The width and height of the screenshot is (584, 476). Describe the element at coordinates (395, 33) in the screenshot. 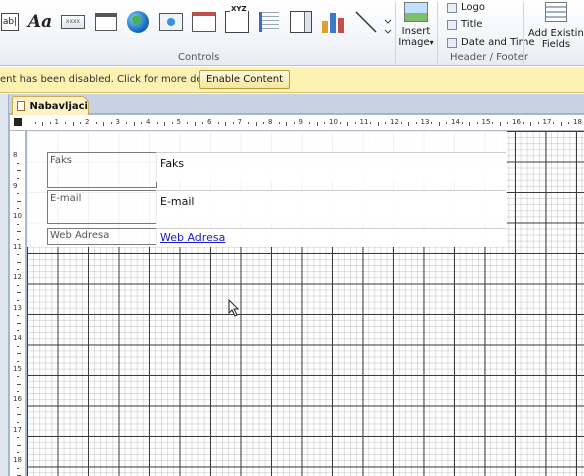

I see `group-separator` at that location.